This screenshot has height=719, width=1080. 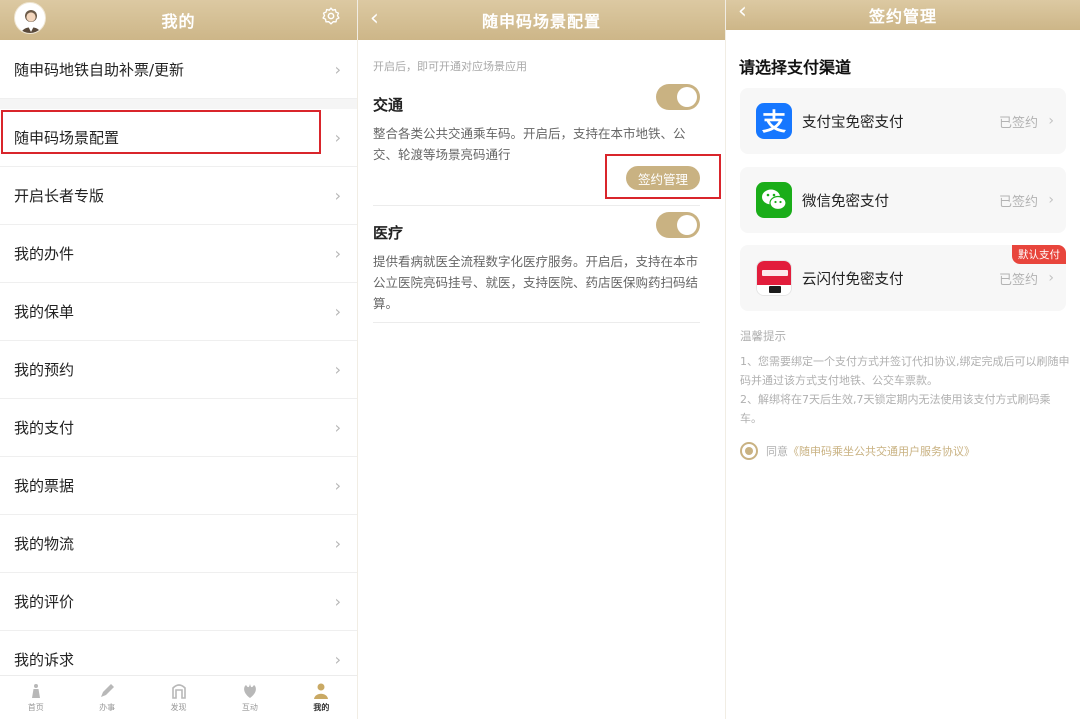 I want to click on tab-label: 首页, so click(x=35, y=707).